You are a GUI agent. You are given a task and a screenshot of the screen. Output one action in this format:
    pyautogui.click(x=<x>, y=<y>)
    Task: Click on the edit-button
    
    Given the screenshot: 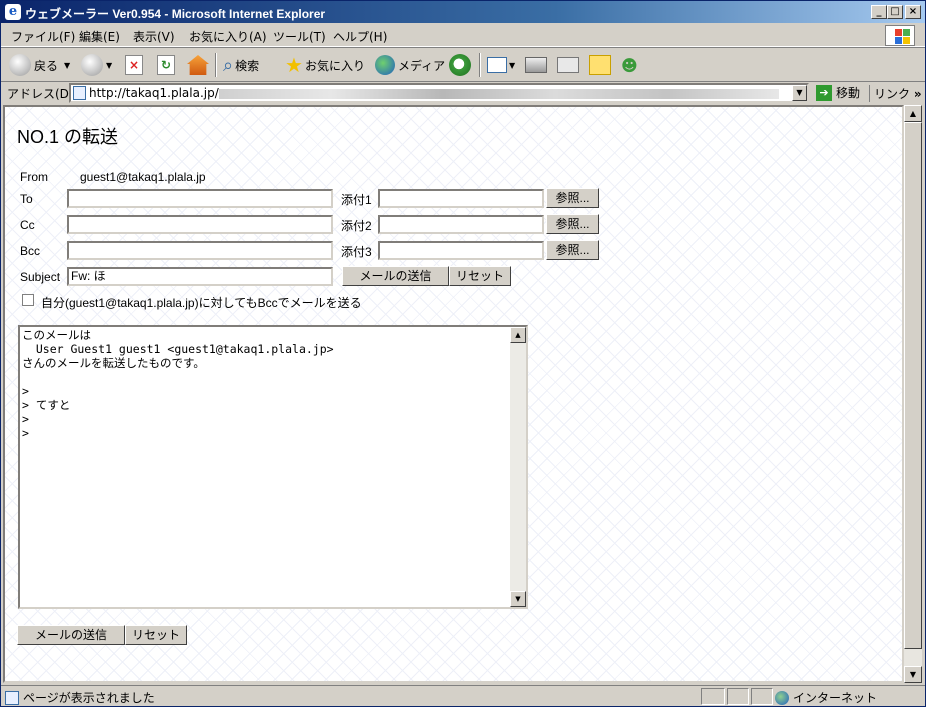 What is the action you would take?
    pyautogui.click(x=568, y=65)
    